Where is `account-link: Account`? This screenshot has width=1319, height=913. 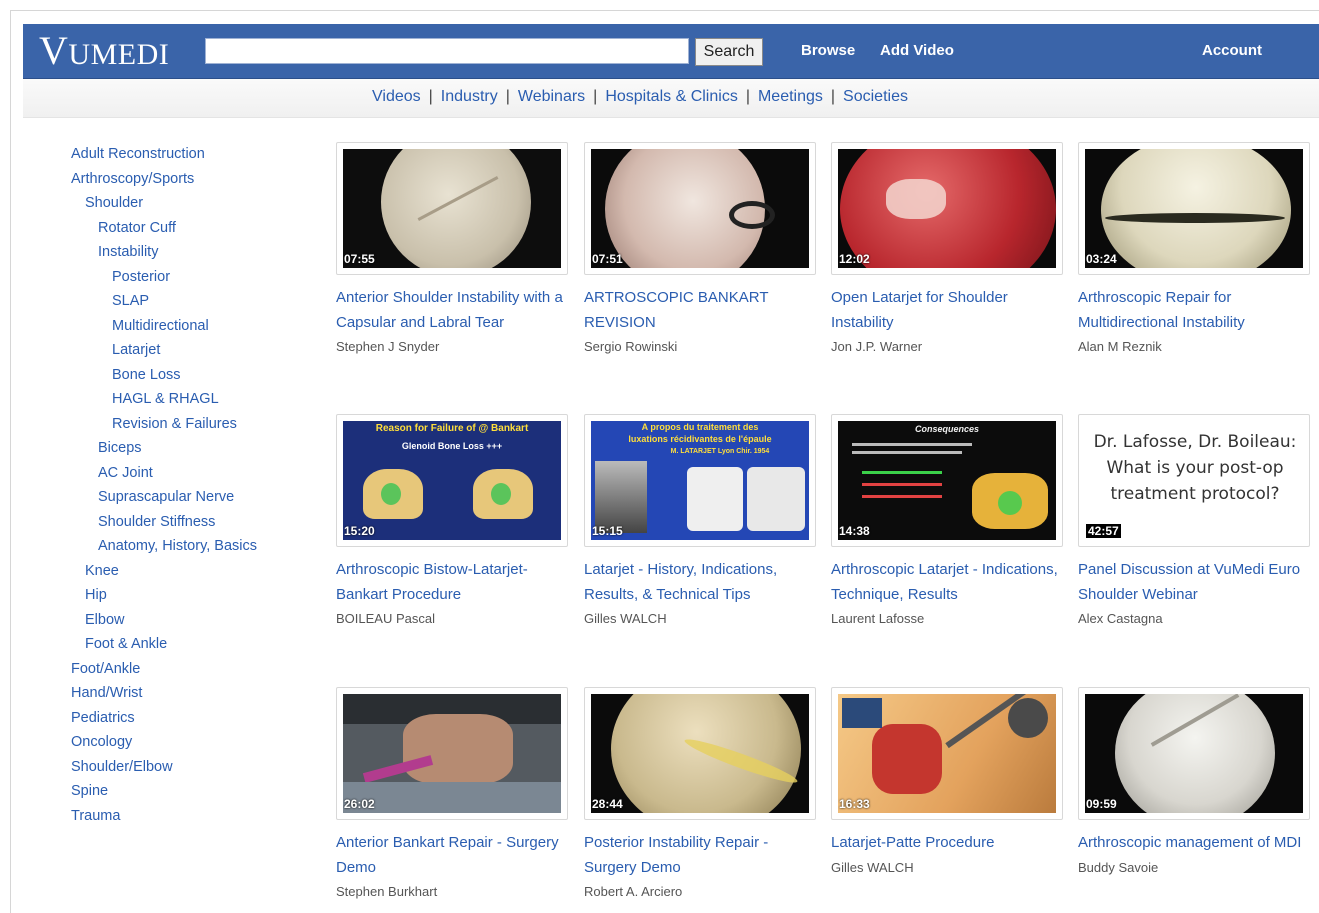
account-link: Account is located at coordinates (1232, 50).